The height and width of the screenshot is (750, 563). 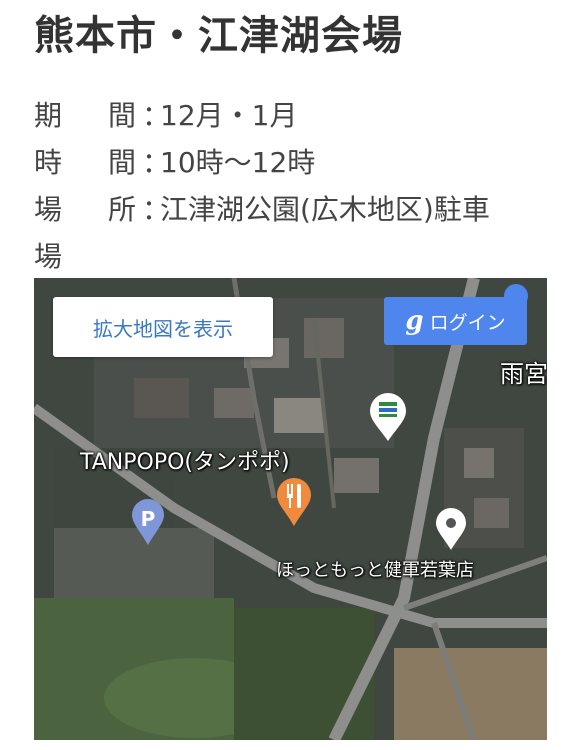 I want to click on map-label-shop: ほっともっと健軍若葉店, so click(x=375, y=569).